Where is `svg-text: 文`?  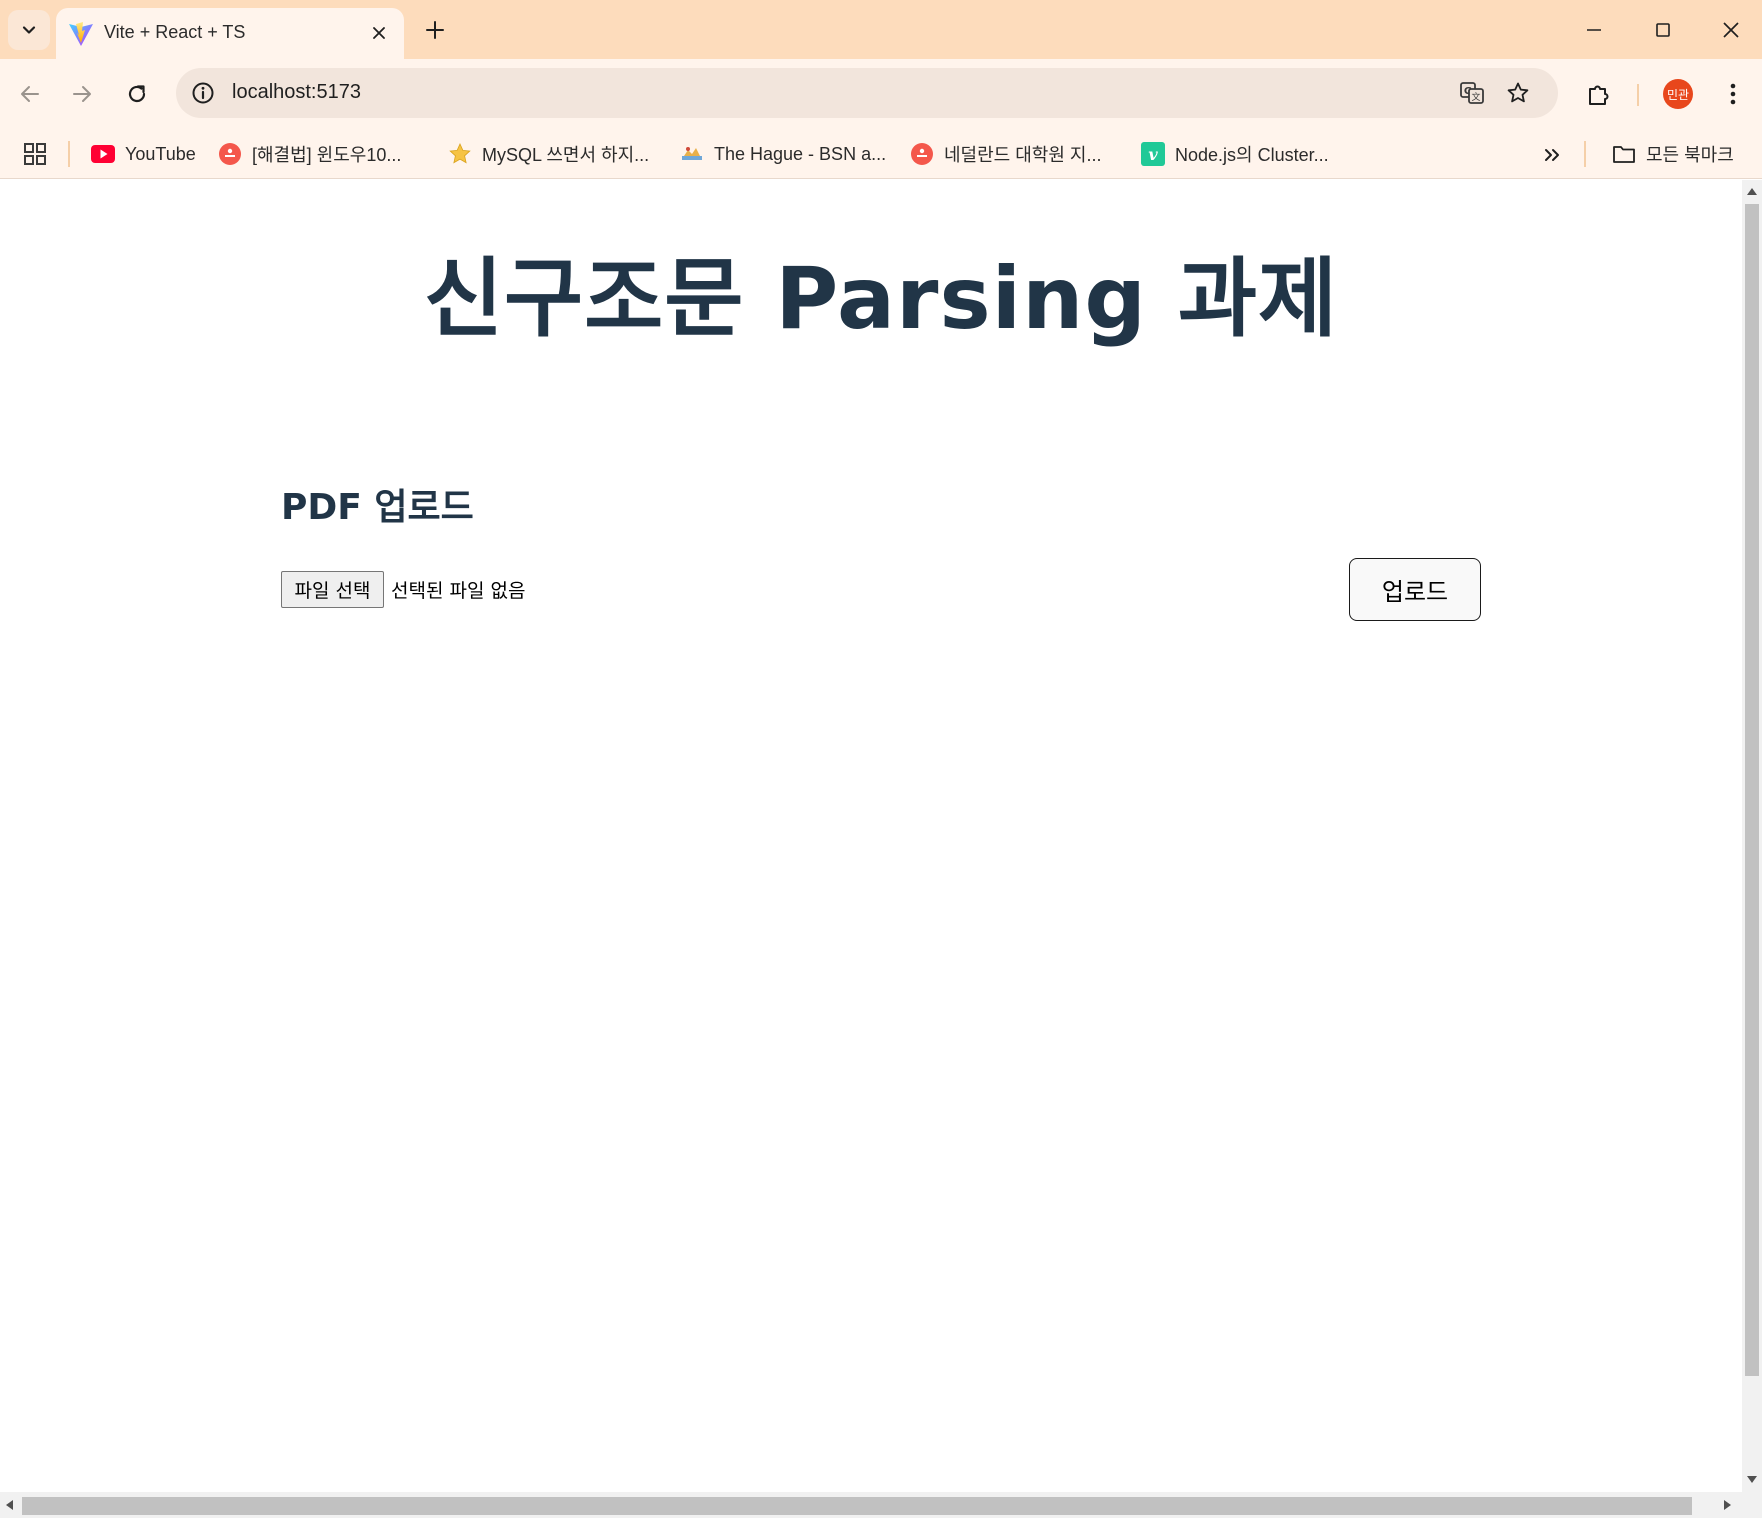
svg-text: 文 is located at coordinates (1475, 97).